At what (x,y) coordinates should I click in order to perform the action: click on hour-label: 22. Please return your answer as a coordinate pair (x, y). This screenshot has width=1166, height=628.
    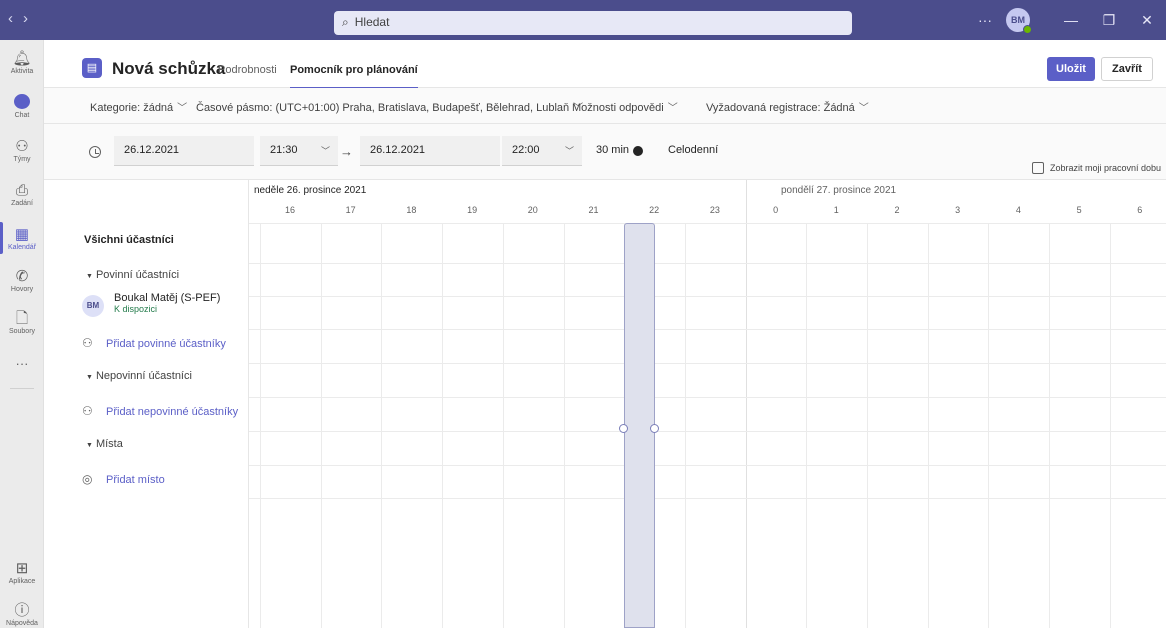
    Looking at the image, I should click on (654, 210).